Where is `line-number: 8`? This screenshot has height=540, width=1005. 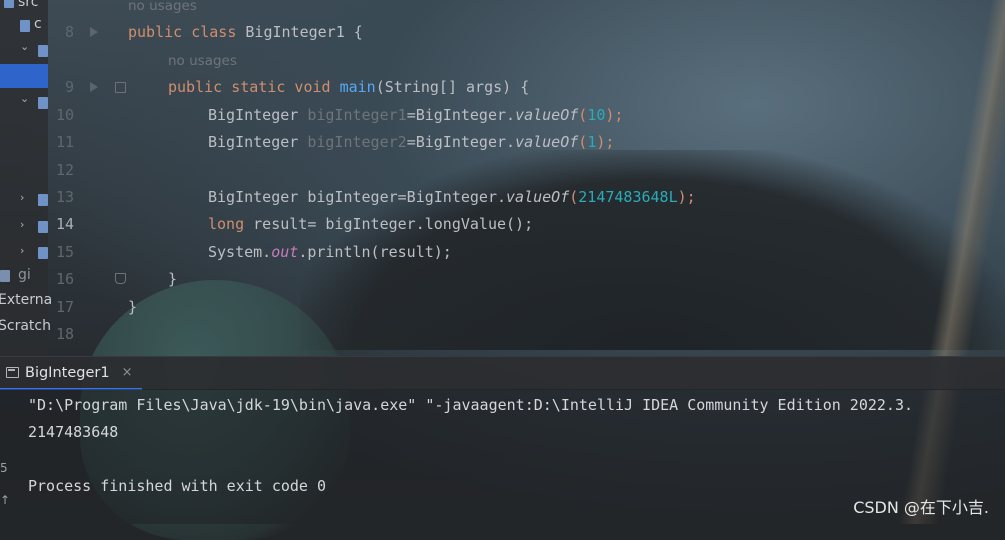 line-number: 8 is located at coordinates (69, 32).